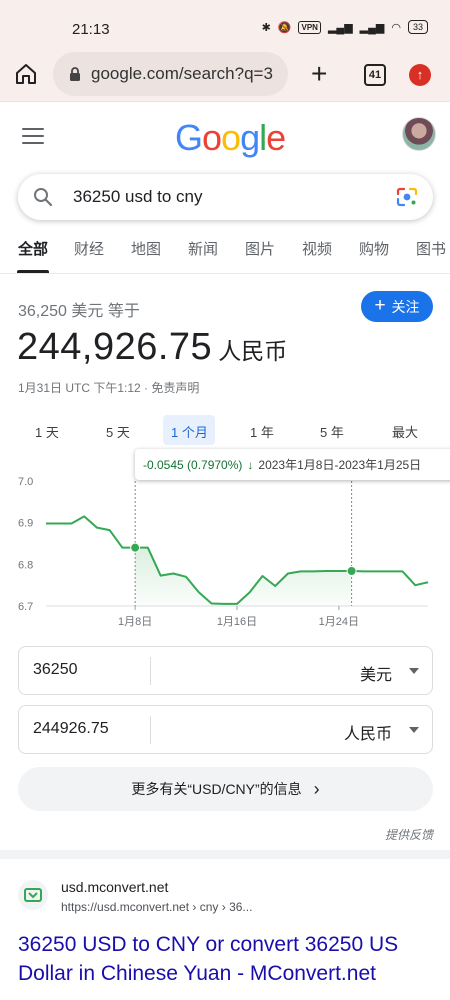 This screenshot has width=450, height=1000. I want to click on mconvert-logo-icon, so click(33, 895).